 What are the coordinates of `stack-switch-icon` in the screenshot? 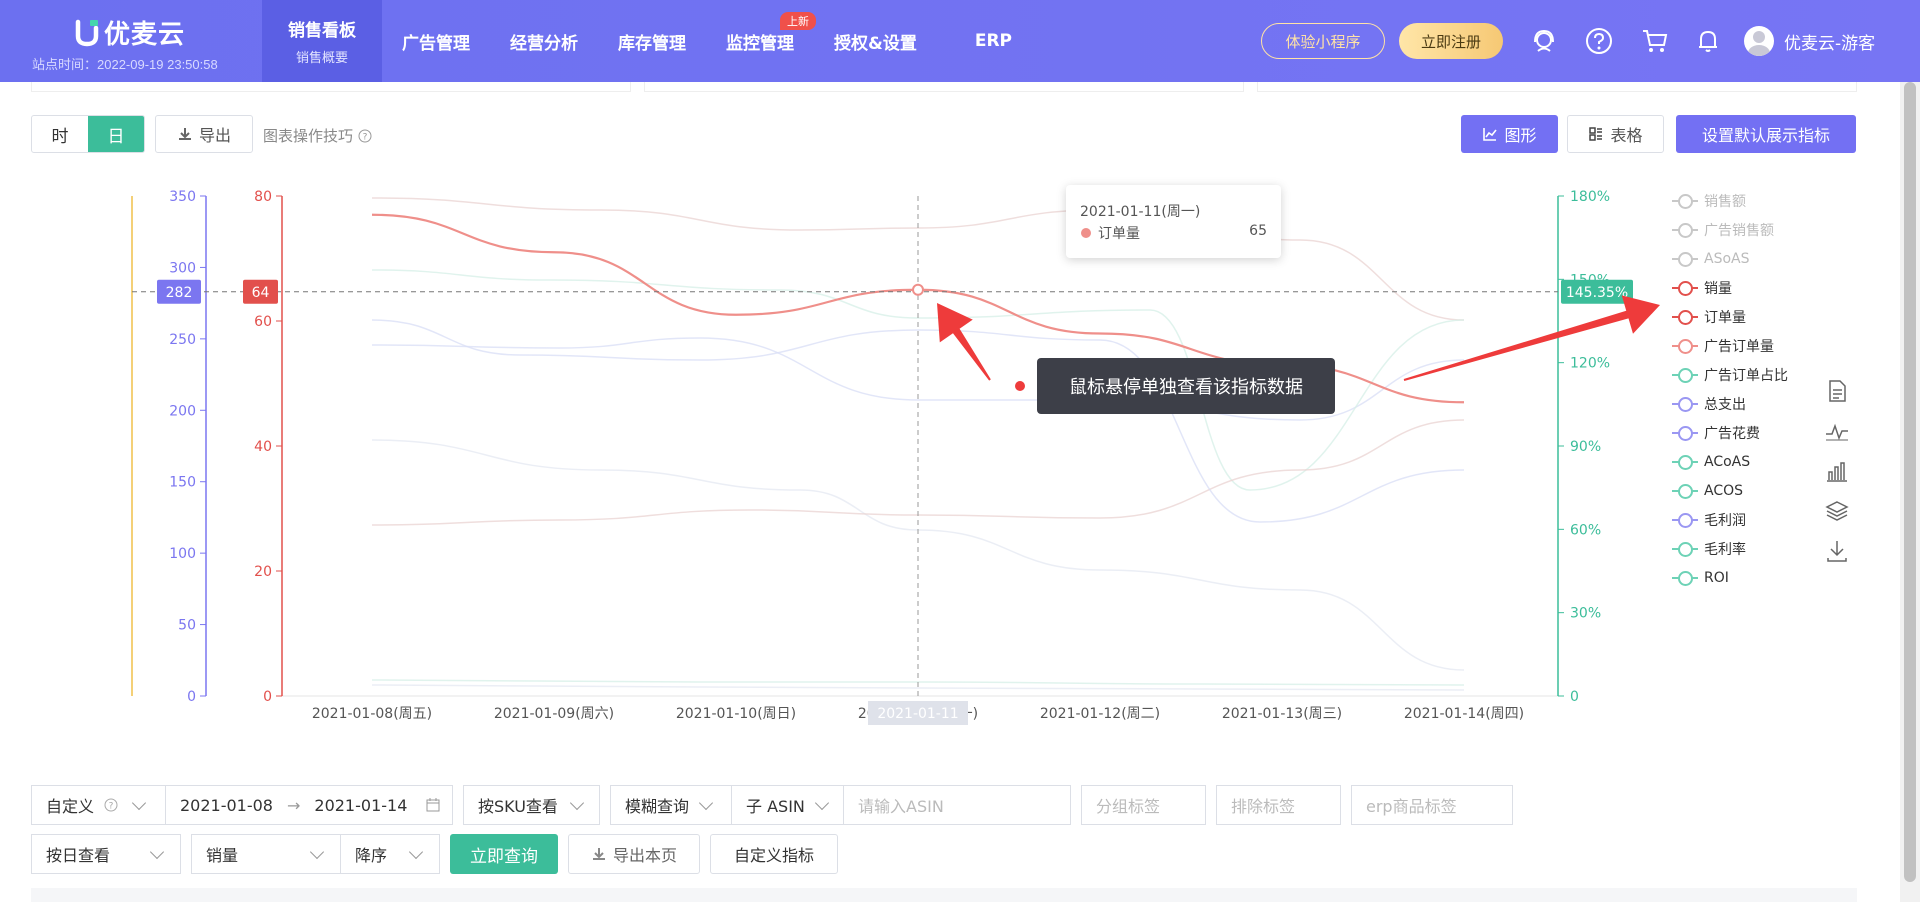 It's located at (1837, 511).